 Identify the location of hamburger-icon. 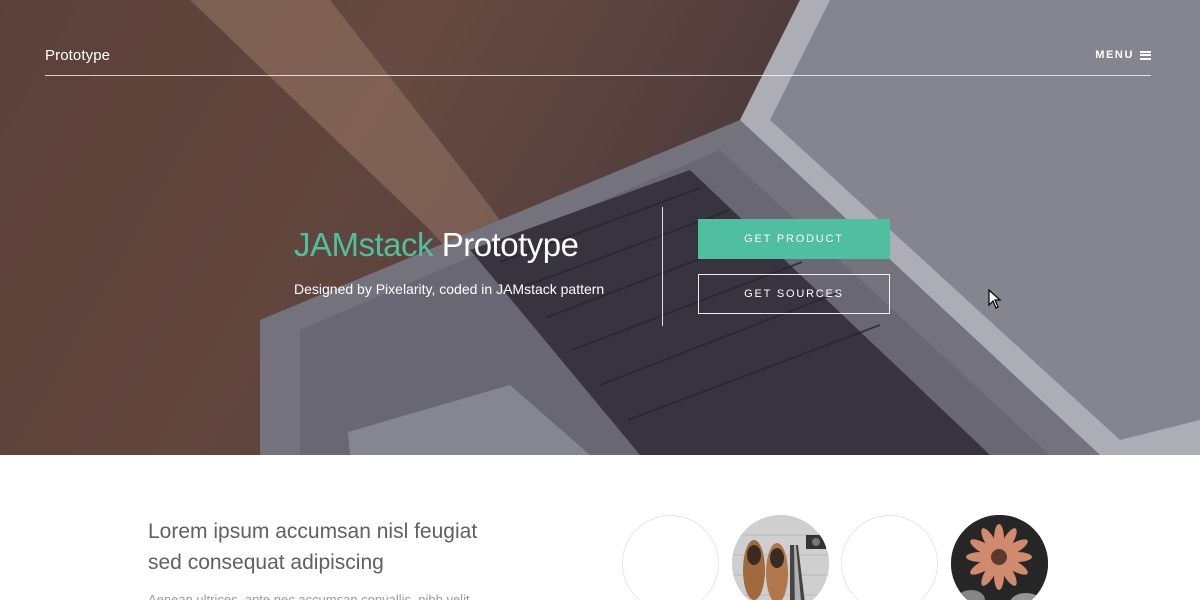
(1145, 55).